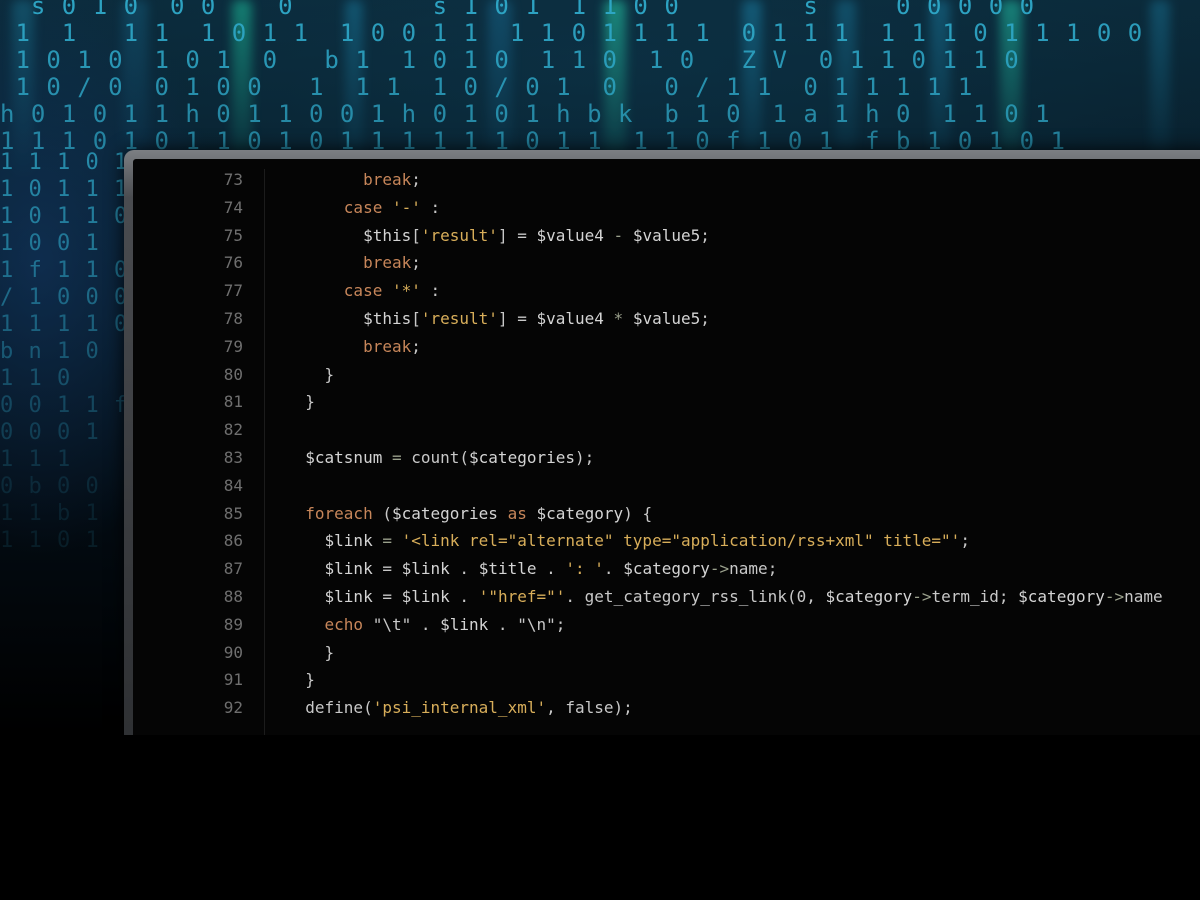 Image resolution: width=1200 pixels, height=900 pixels. Describe the element at coordinates (64, 297) in the screenshot. I see `matrix-glyph-row: / 1 0 0 0` at that location.